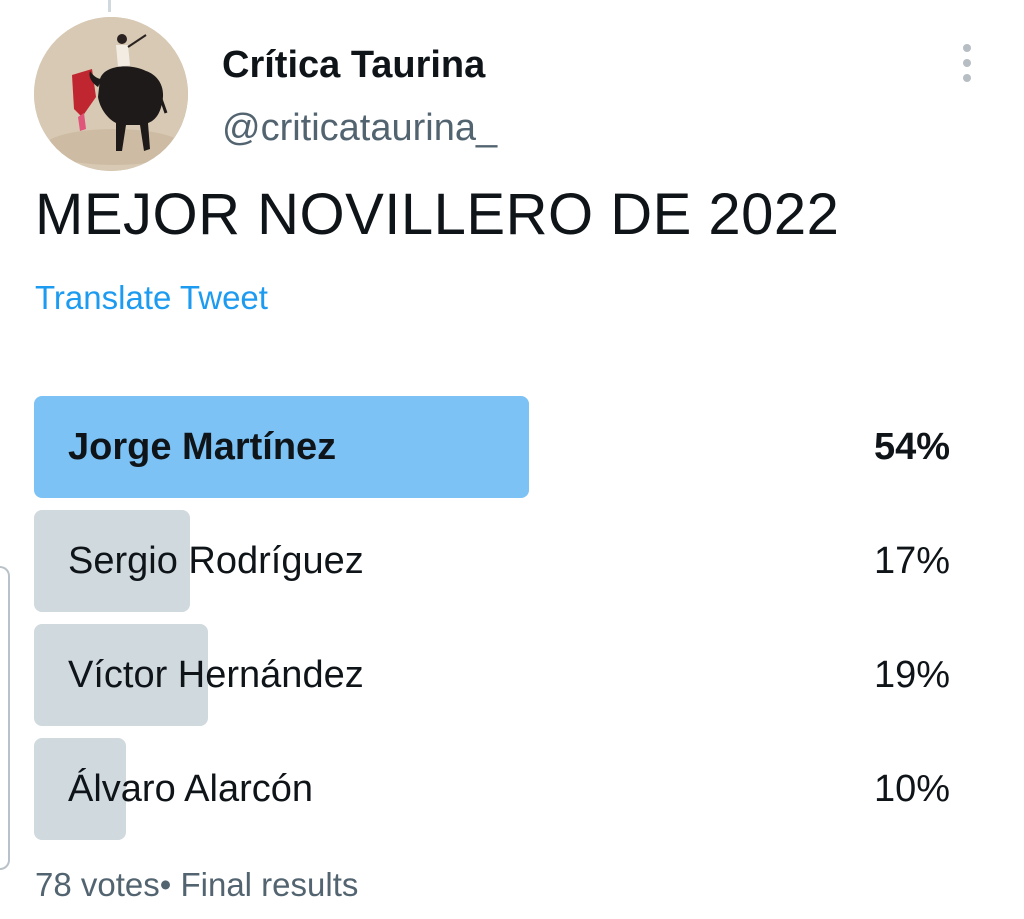 This screenshot has height=919, width=1024. Describe the element at coordinates (353, 65) in the screenshot. I see `author-display-name: Crítica Taurina` at that location.